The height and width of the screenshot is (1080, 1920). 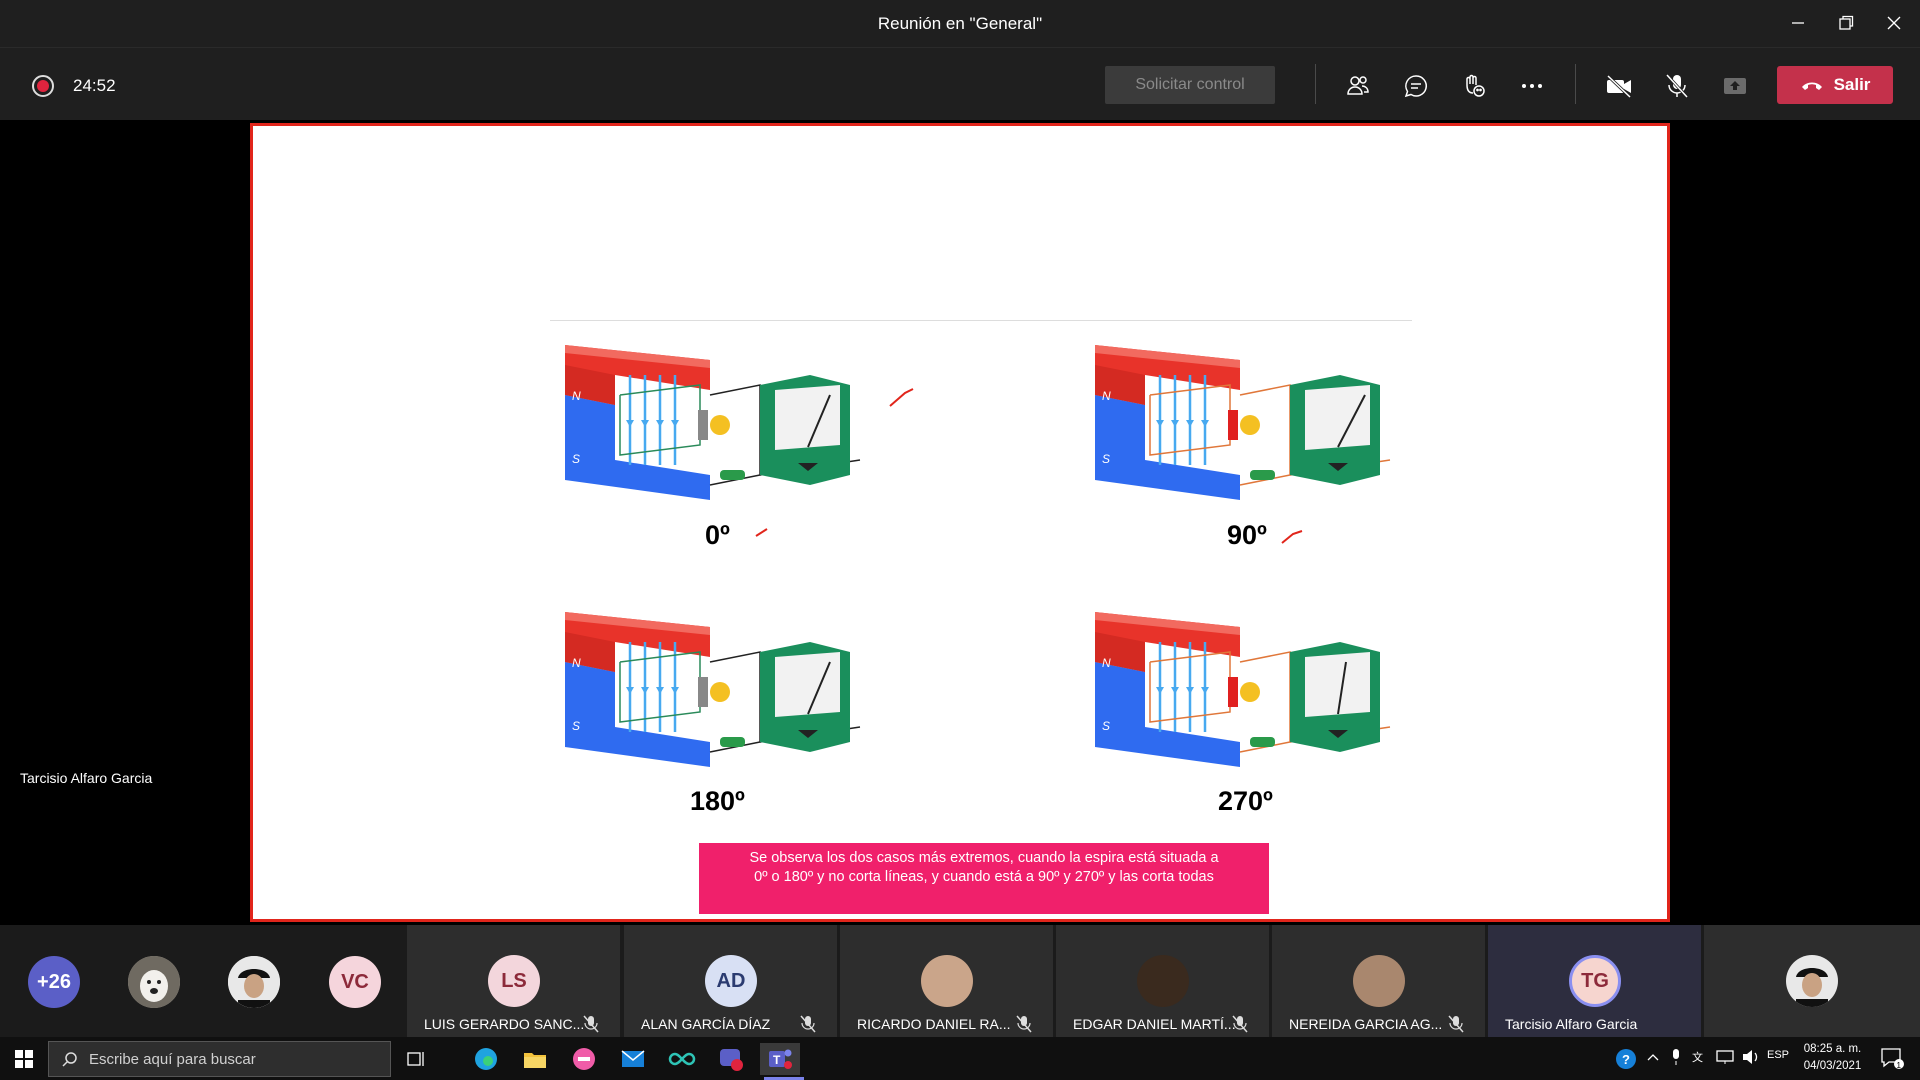 What do you see at coordinates (1752, 1057) in the screenshot?
I see `volume-icon` at bounding box center [1752, 1057].